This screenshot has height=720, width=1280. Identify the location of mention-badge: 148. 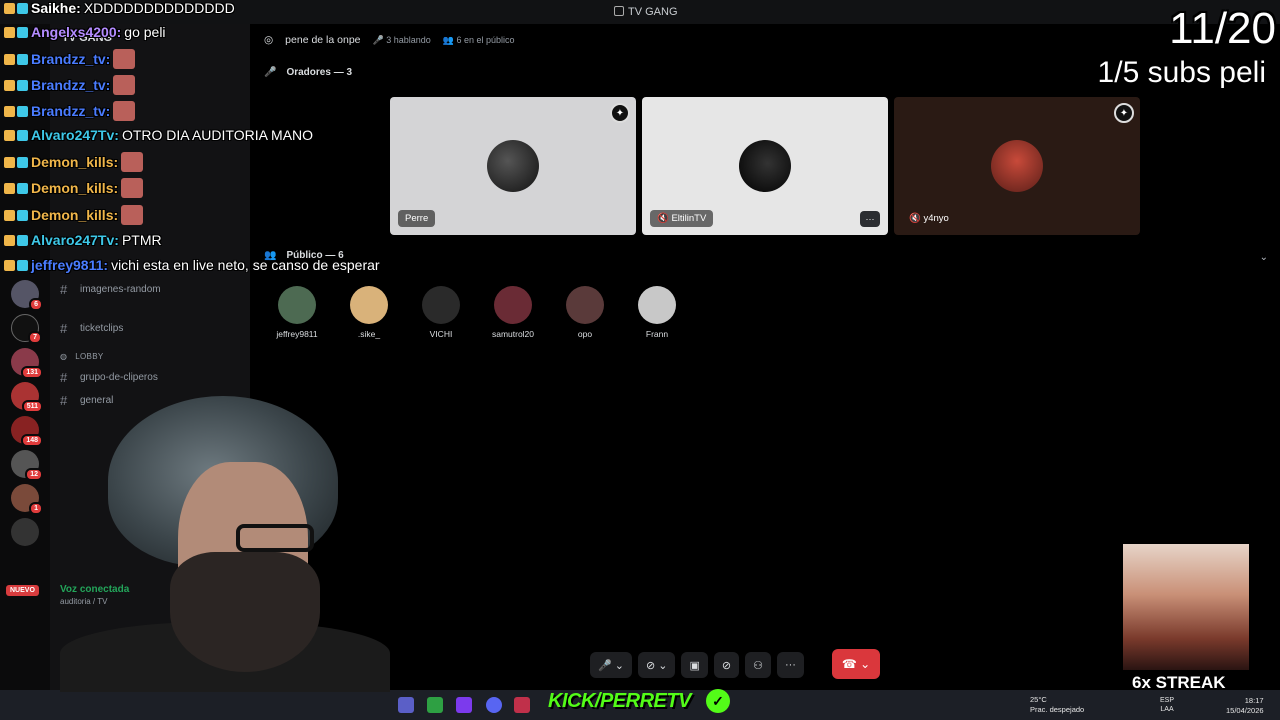
(32, 440).